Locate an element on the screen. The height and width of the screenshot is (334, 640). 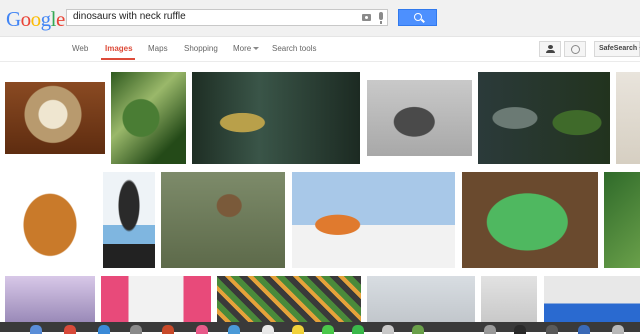
active-tab-indicator is located at coordinates (118, 59).